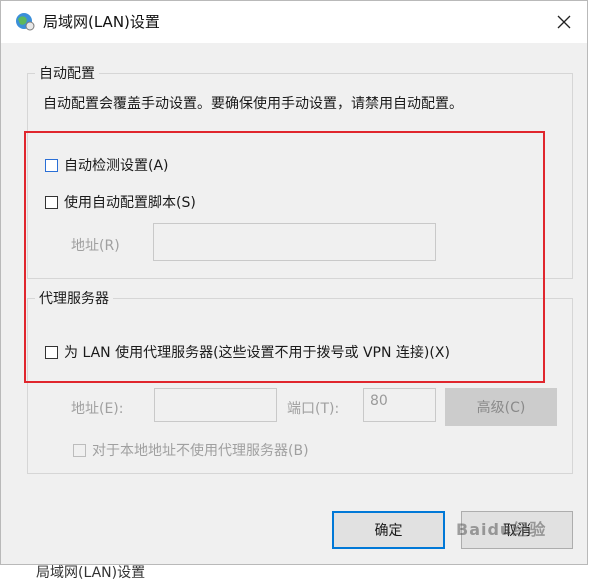  I want to click on use-proxy-label: 为 LAN 使用代理服务器(这些设置不用于拨号或 VPN 连接)(X), so click(257, 353).